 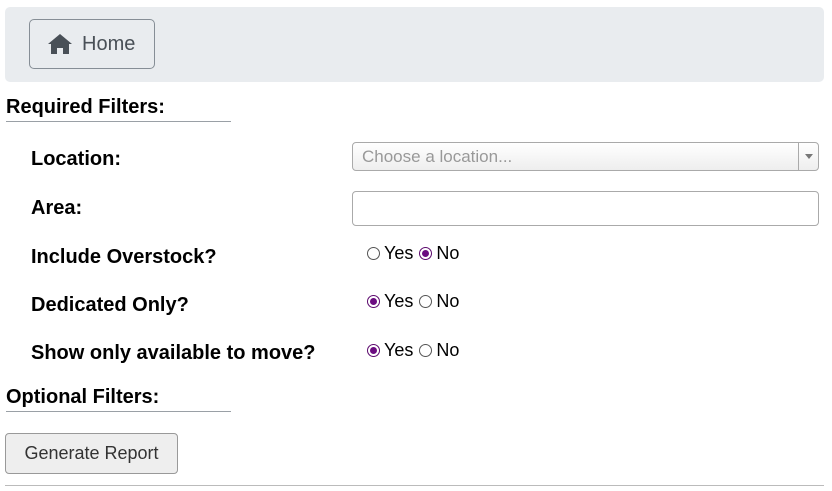 I want to click on available-to-move-label: Show only available to move?, so click(x=173, y=353).